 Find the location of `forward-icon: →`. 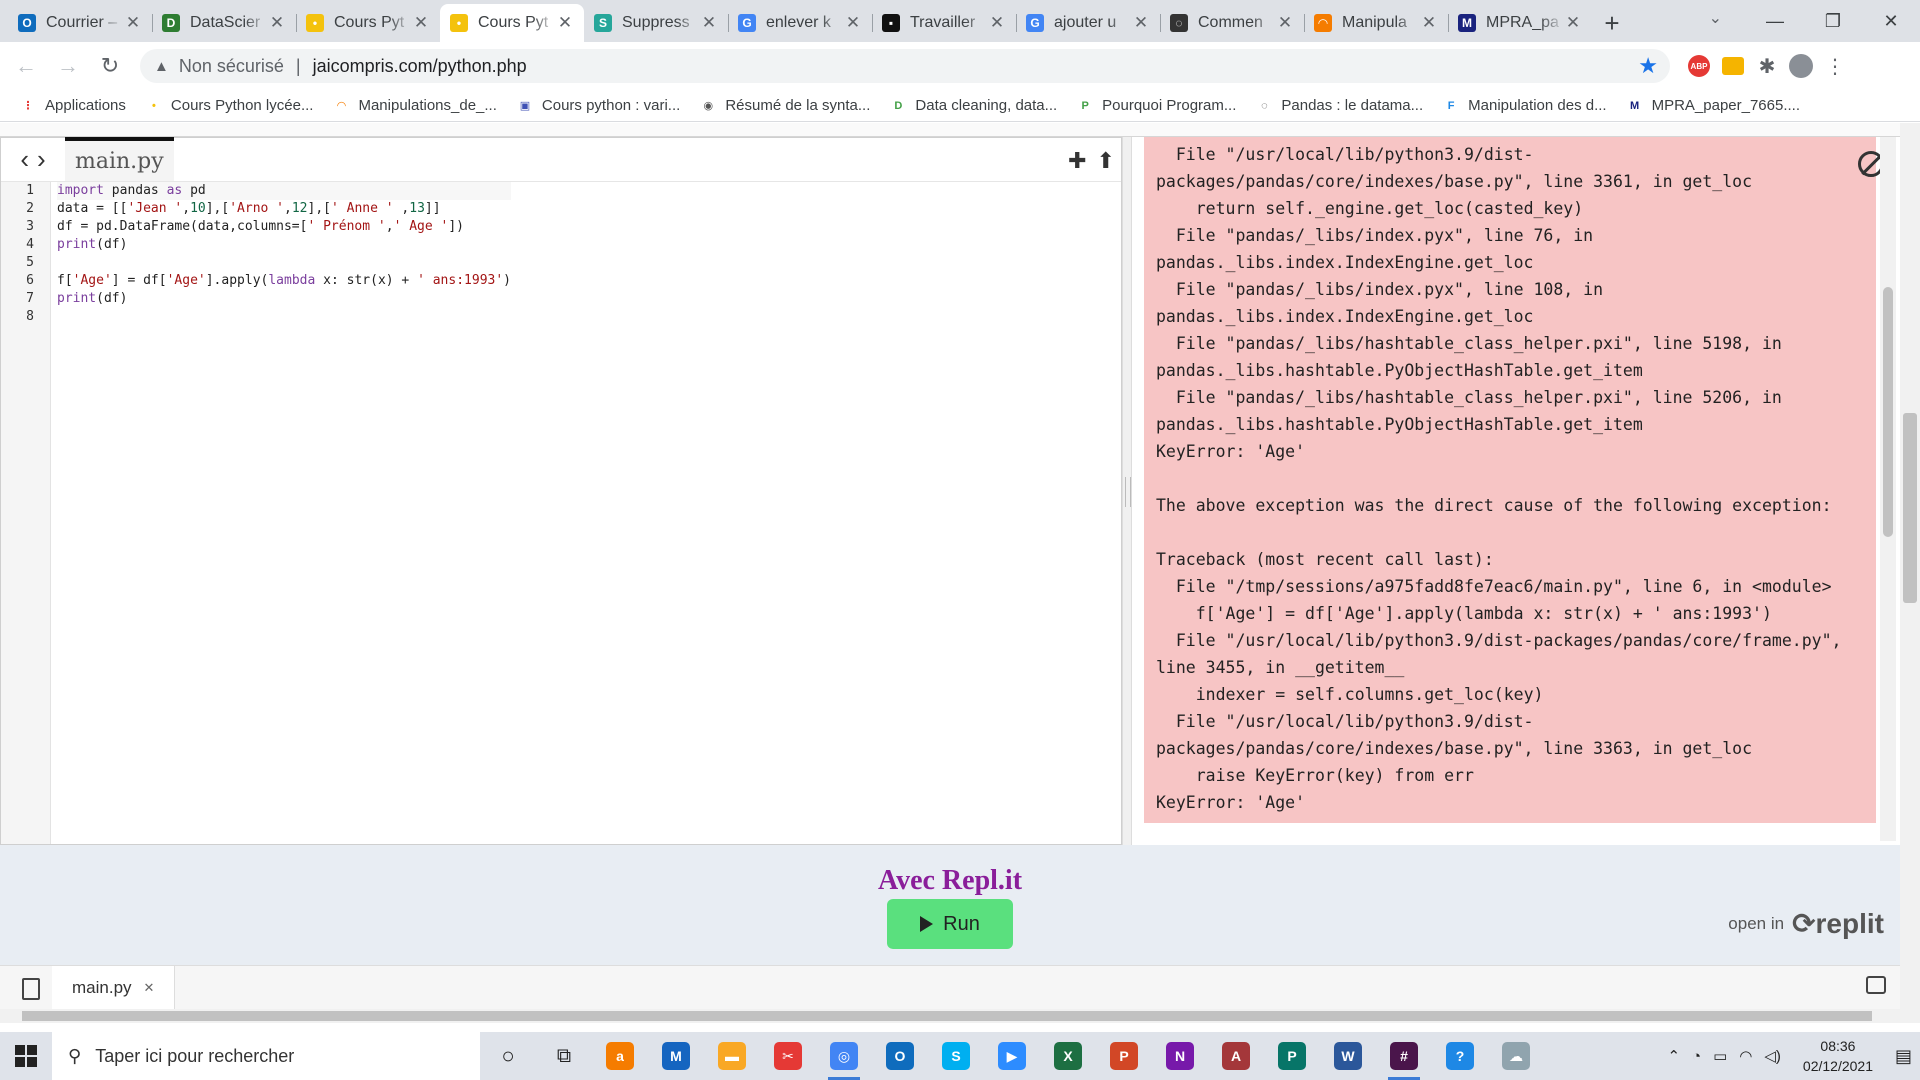

forward-icon: → is located at coordinates (68, 66).